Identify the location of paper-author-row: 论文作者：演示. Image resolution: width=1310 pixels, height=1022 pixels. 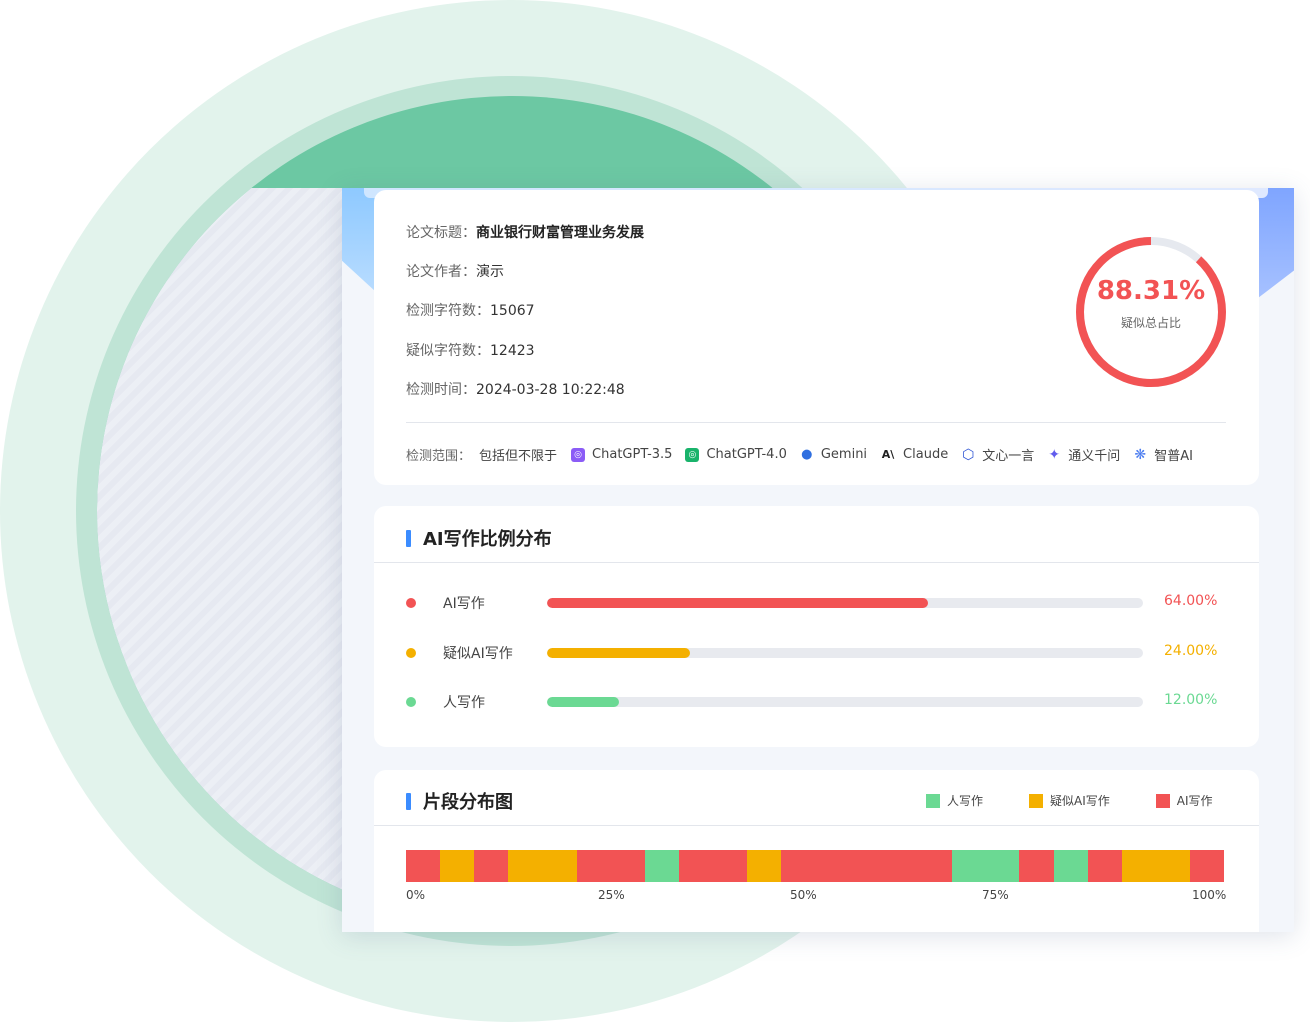
(455, 271).